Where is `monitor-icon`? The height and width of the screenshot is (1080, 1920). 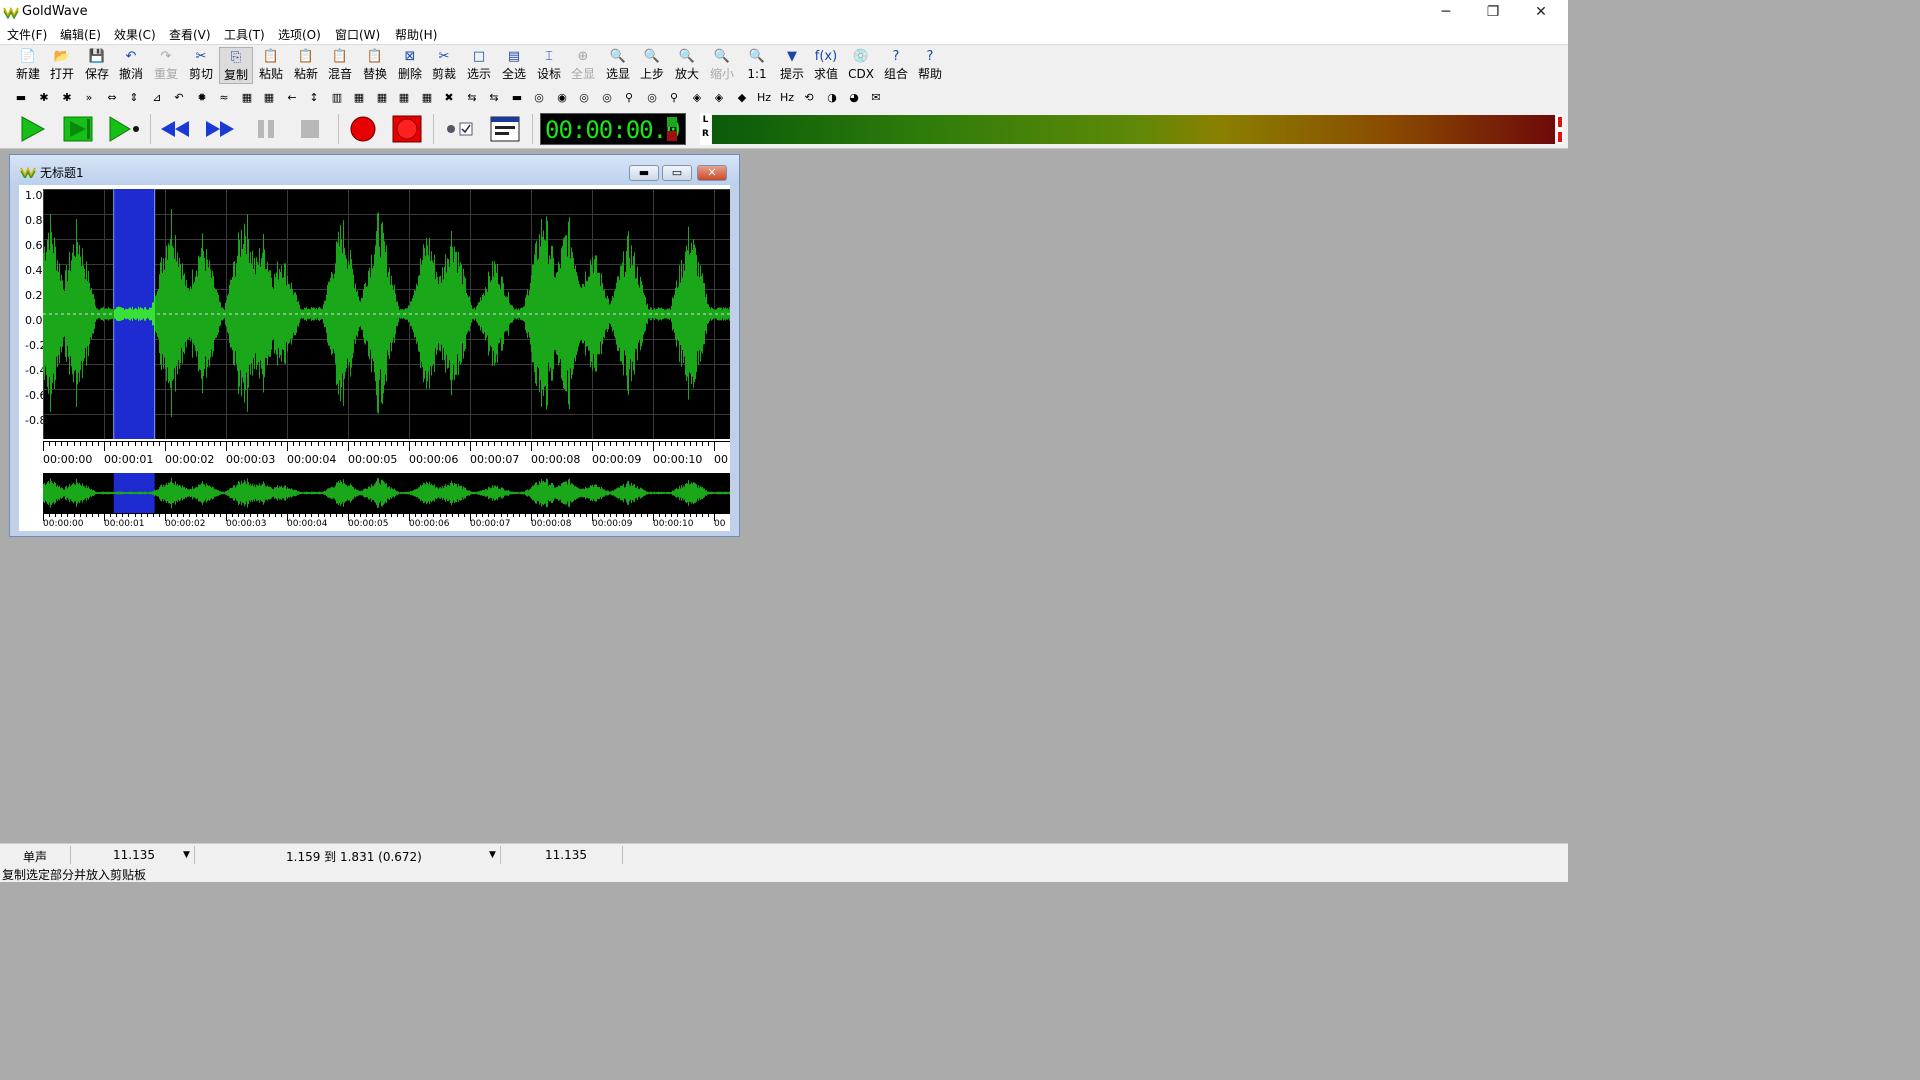 monitor-icon is located at coordinates (460, 129).